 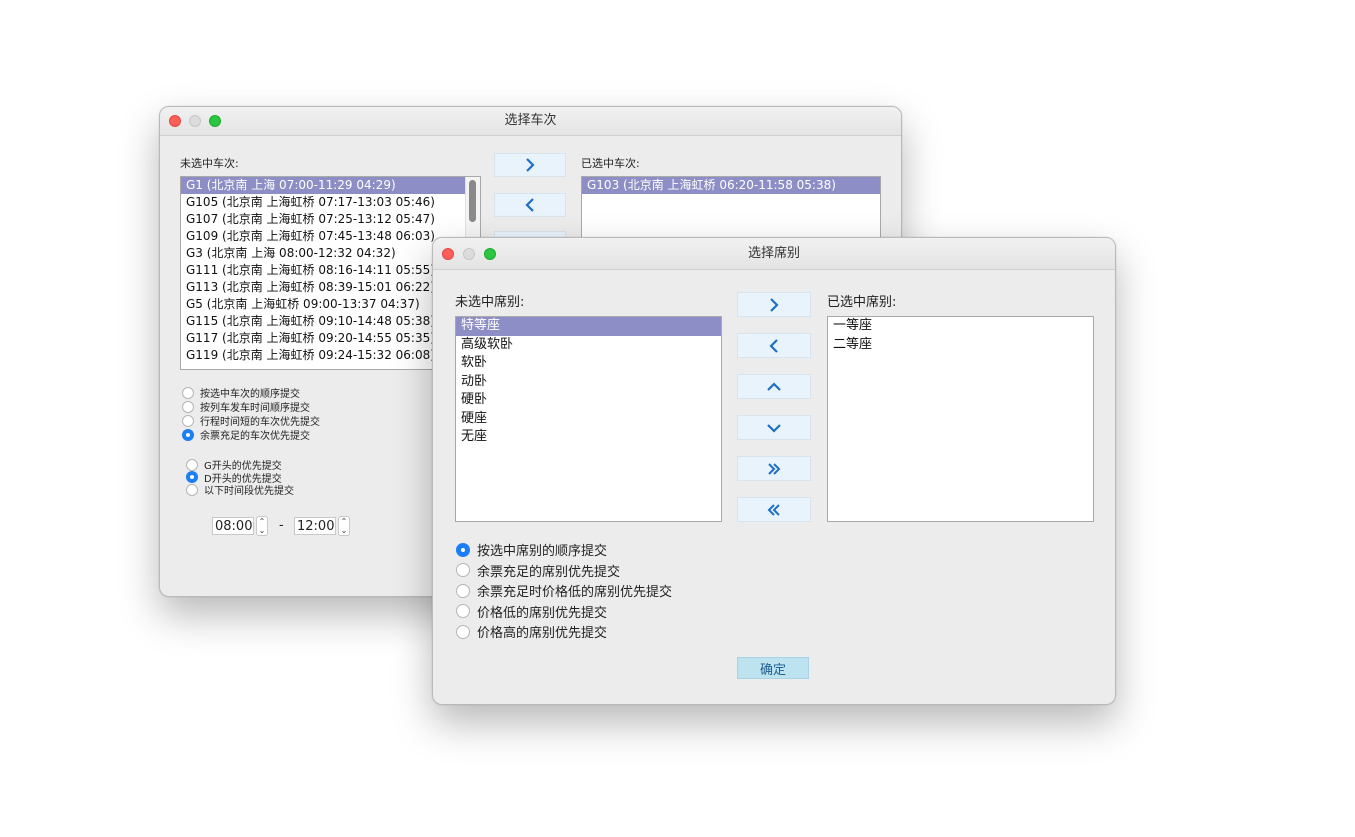 What do you see at coordinates (610, 163) in the screenshot?
I see `selected-trains-label: 已选中车次:` at bounding box center [610, 163].